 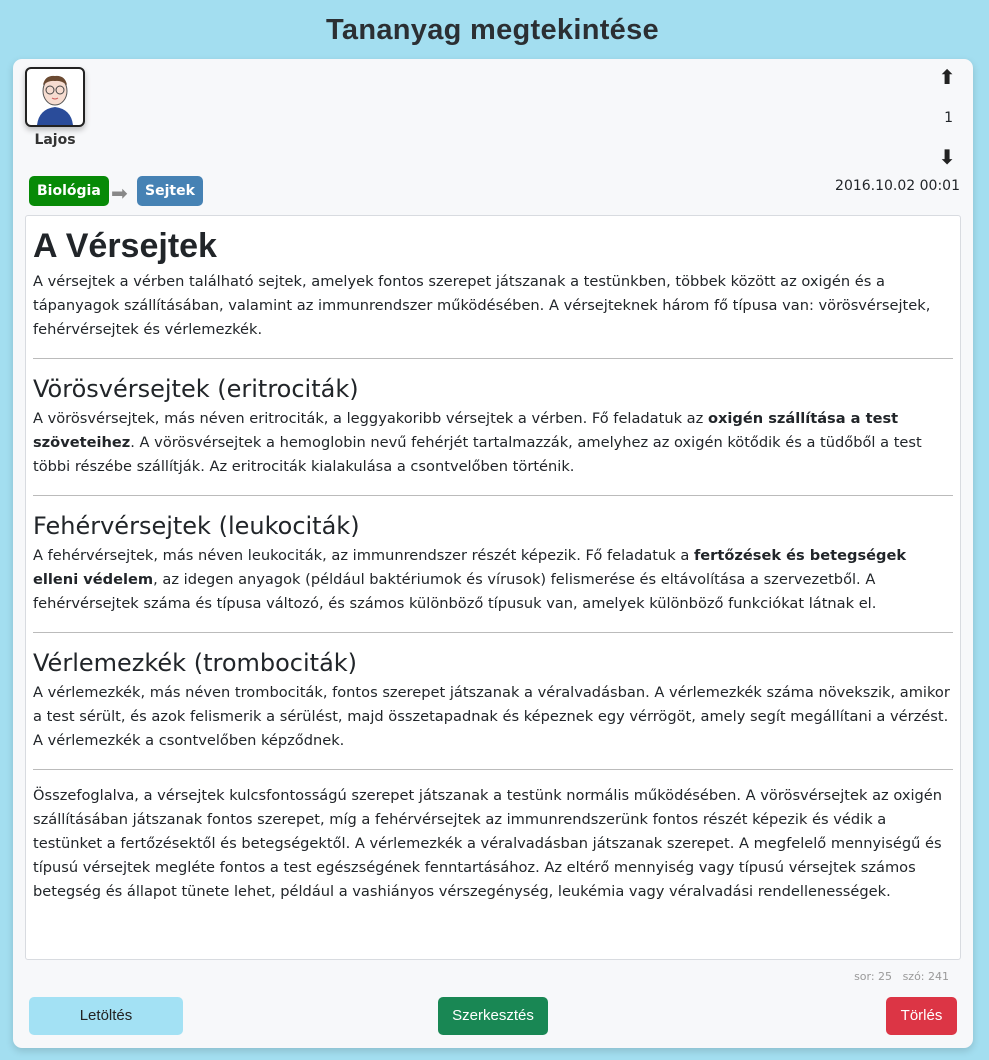 I want to click on move-down-icon: ⬇, so click(x=947, y=157).